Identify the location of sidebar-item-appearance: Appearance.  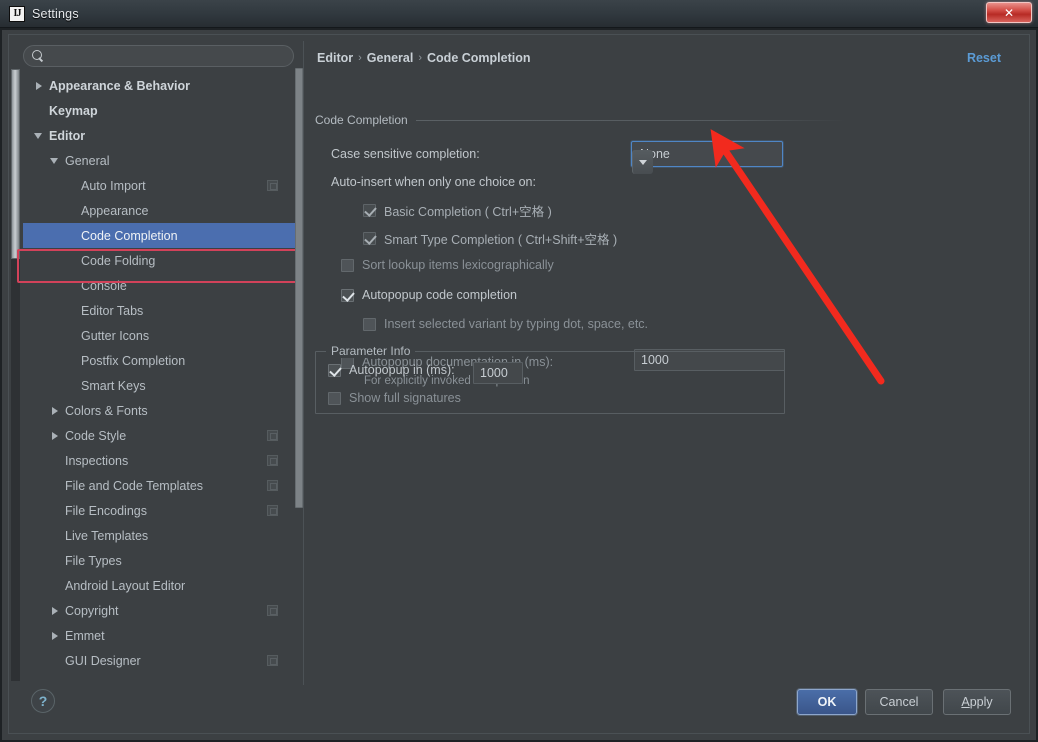
(159, 210).